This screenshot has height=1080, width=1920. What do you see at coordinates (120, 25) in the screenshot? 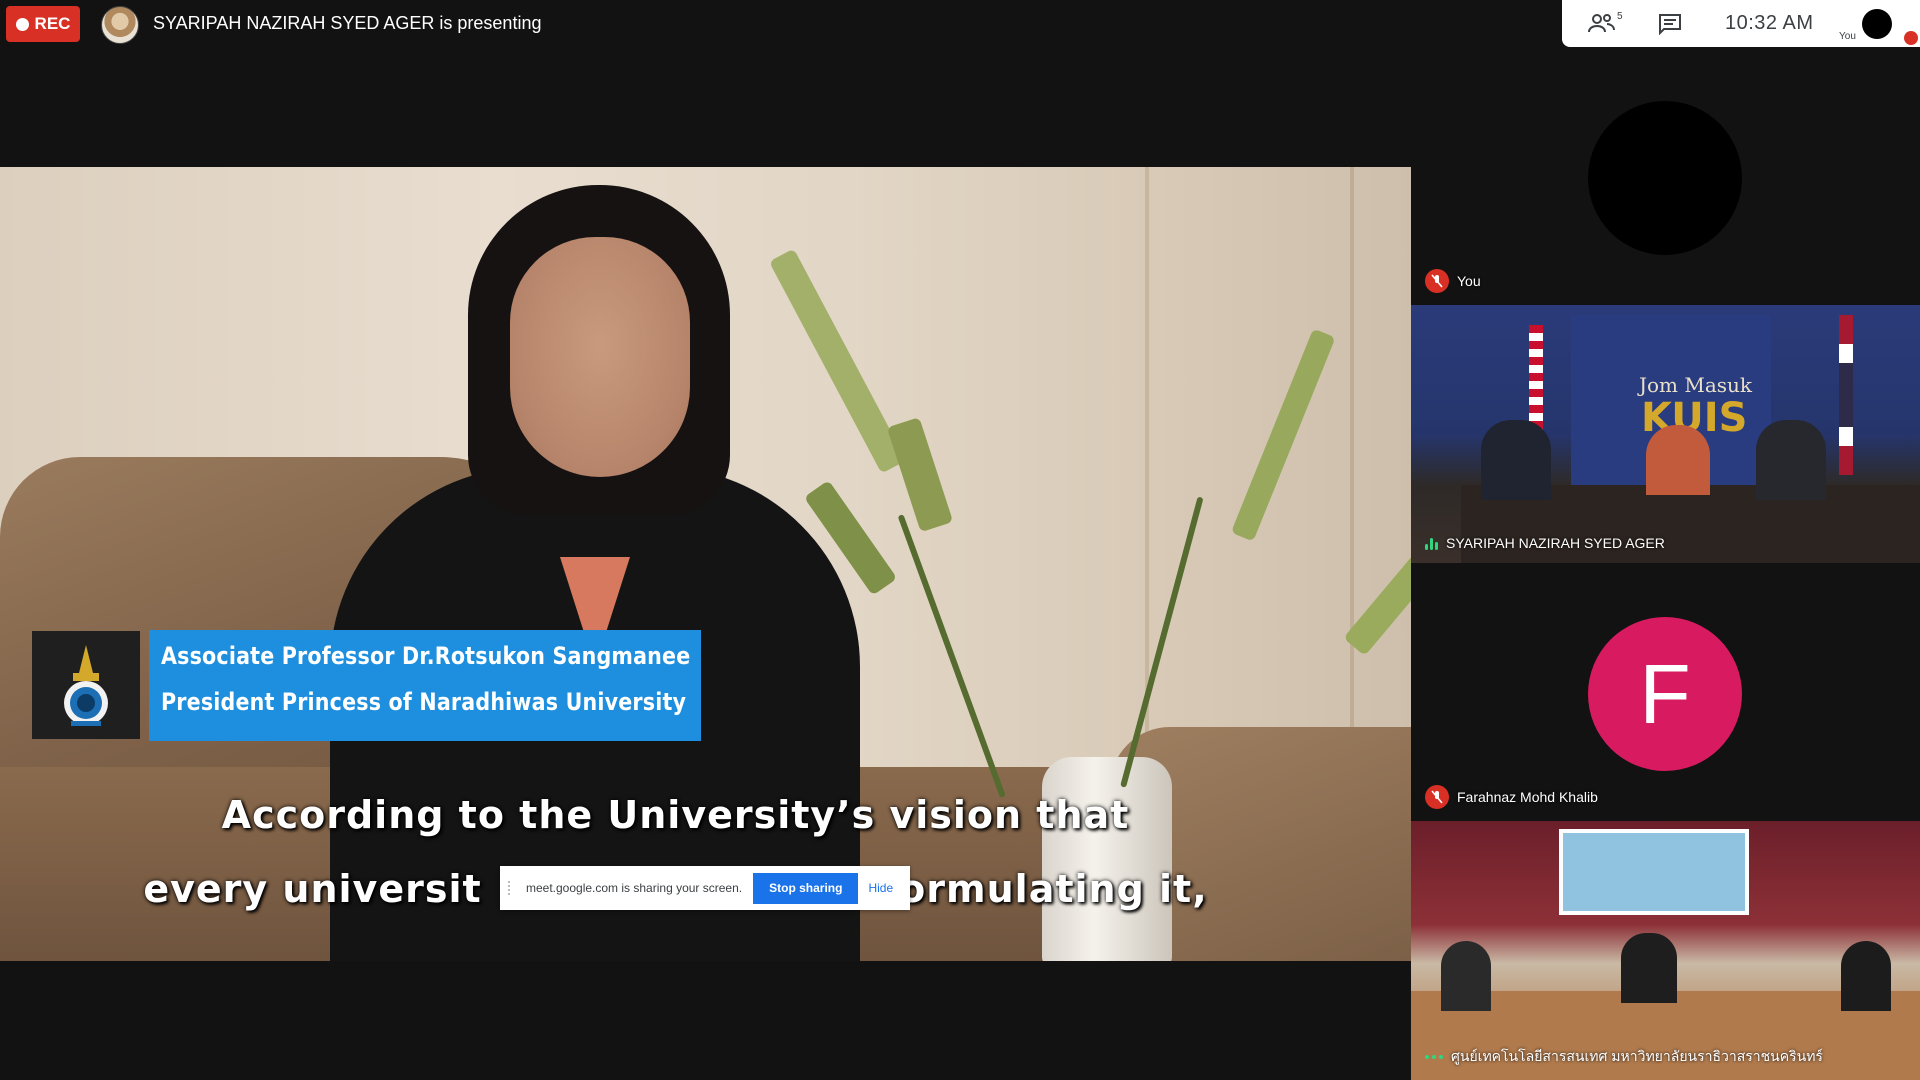
I see `presenter-avatar` at bounding box center [120, 25].